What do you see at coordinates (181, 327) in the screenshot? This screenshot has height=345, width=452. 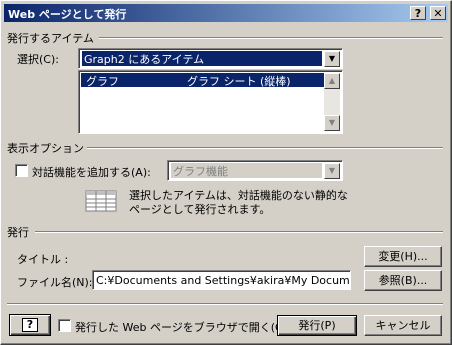 I see `open-in-browser-label: 発行した Web ページをブラウザで開く(O)` at bounding box center [181, 327].